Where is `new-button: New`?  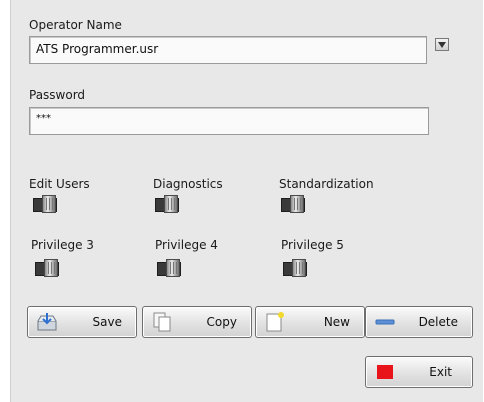 new-button: New is located at coordinates (310, 322).